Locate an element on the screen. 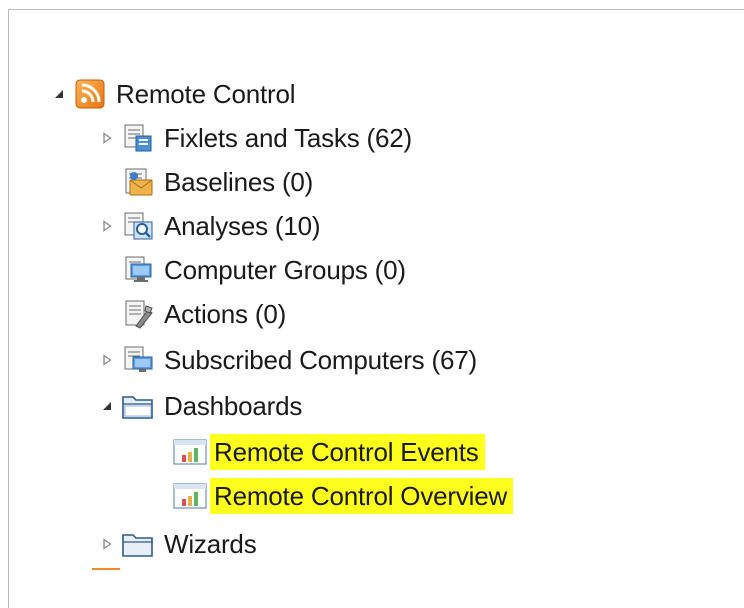 The height and width of the screenshot is (608, 744). tree-node-computer-groups: Computer Groups (0) is located at coordinates (252, 270).